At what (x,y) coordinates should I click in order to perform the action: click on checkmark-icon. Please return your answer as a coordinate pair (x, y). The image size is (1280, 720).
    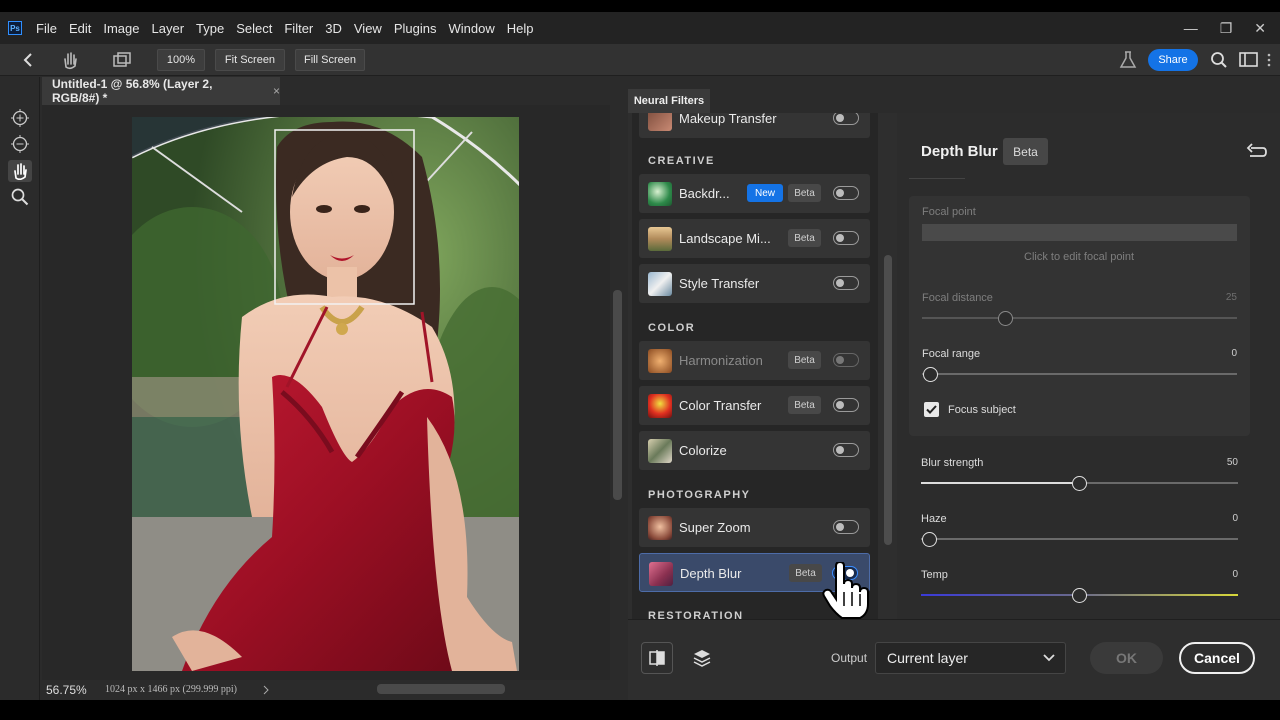
    Looking at the image, I should click on (931, 409).